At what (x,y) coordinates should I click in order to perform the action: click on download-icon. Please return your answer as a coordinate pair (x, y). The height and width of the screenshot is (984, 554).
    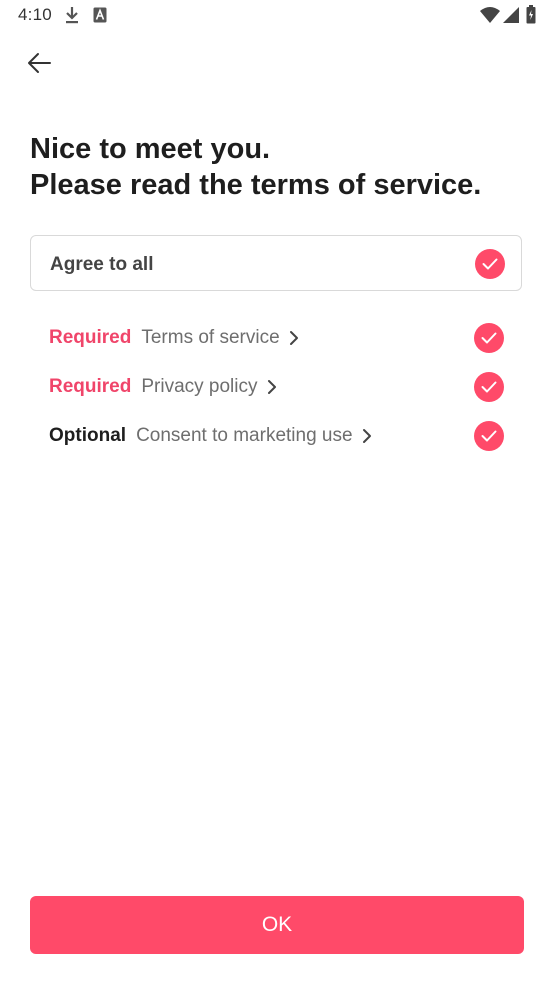
    Looking at the image, I should click on (72, 17).